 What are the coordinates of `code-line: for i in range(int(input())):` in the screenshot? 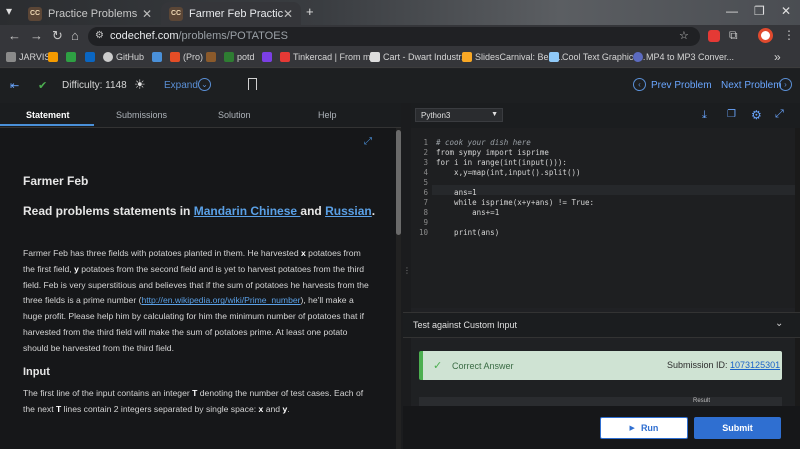 It's located at (501, 162).